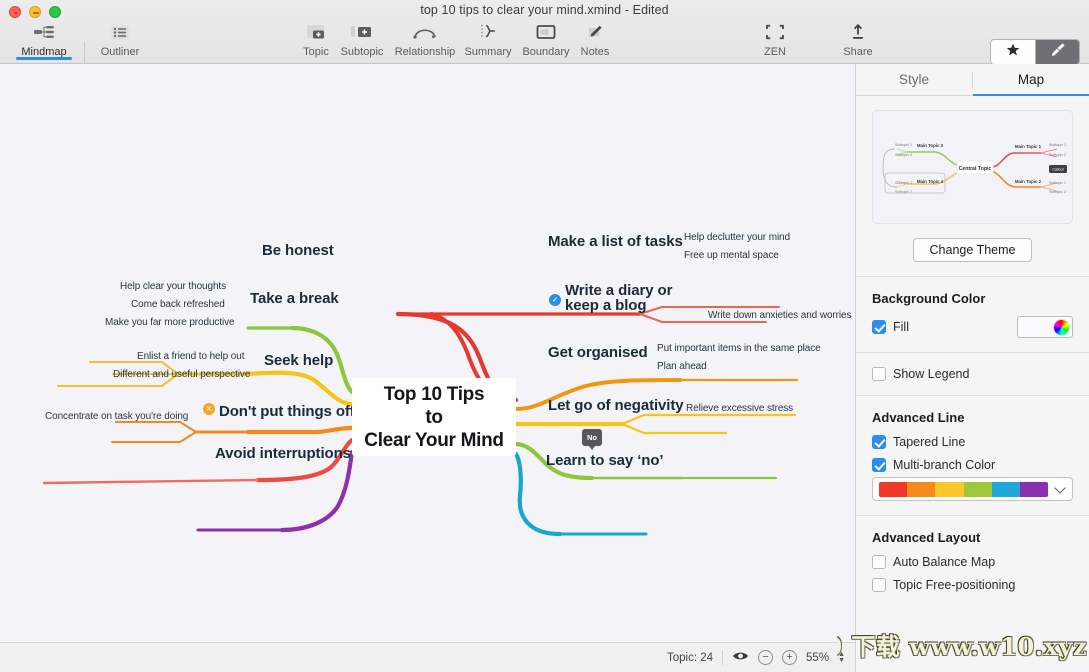  What do you see at coordinates (1045, 327) in the screenshot?
I see `background-color-swatch` at bounding box center [1045, 327].